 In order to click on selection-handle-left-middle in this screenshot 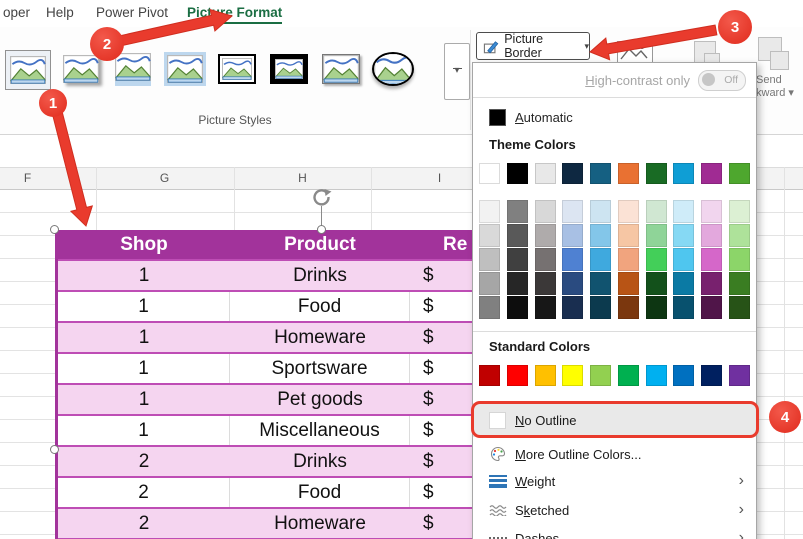, I will do `click(54, 449)`.